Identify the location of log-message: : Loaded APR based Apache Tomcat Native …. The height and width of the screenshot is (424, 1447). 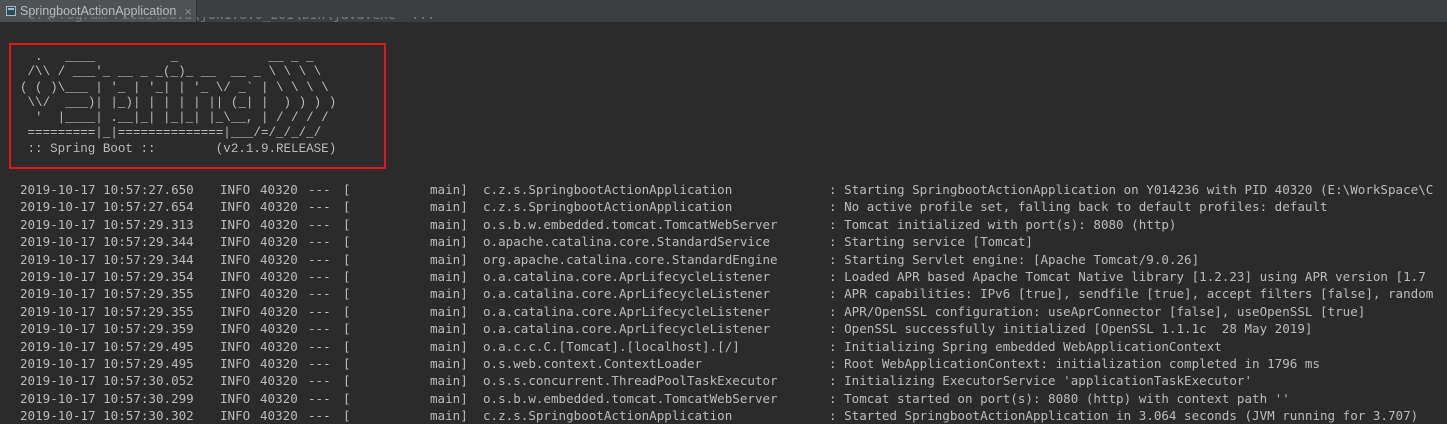
(1127, 276).